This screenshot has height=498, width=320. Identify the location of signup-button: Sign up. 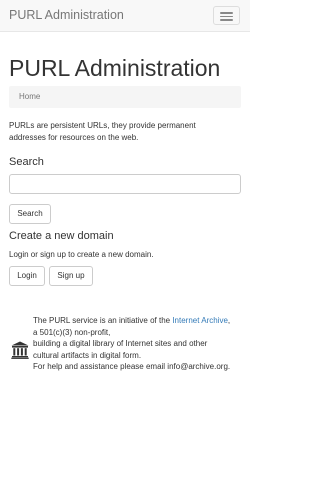
(71, 276).